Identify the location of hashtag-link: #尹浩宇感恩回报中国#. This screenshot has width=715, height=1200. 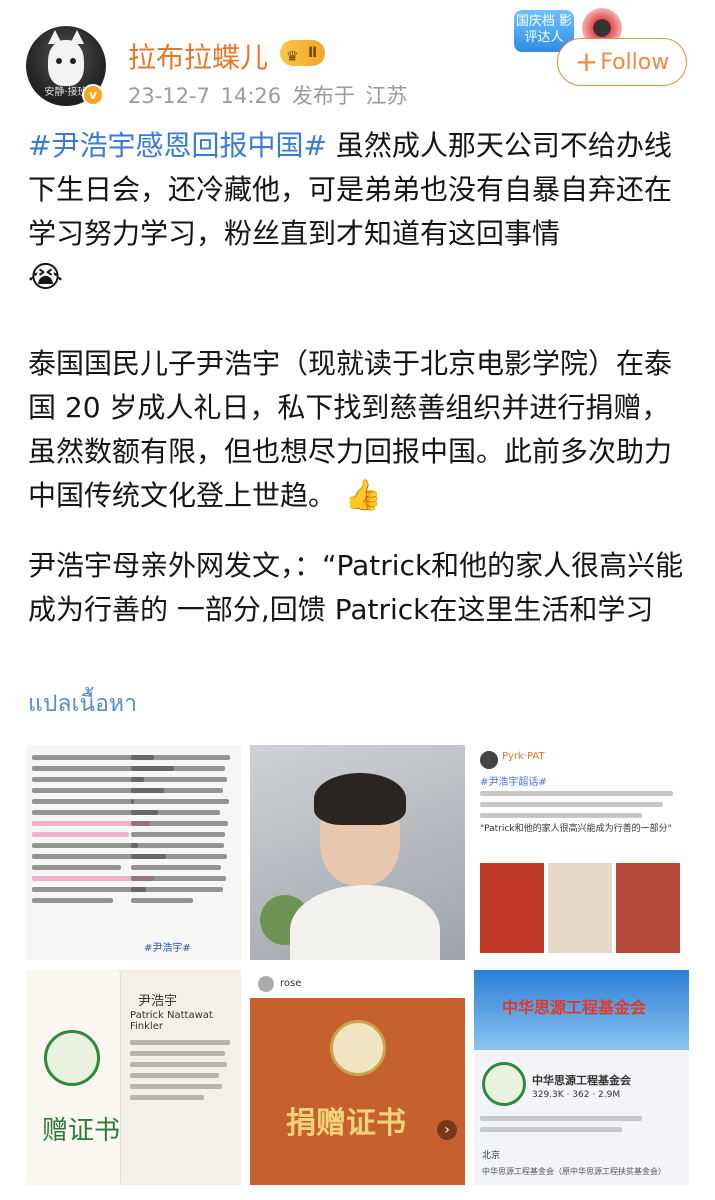
(177, 145).